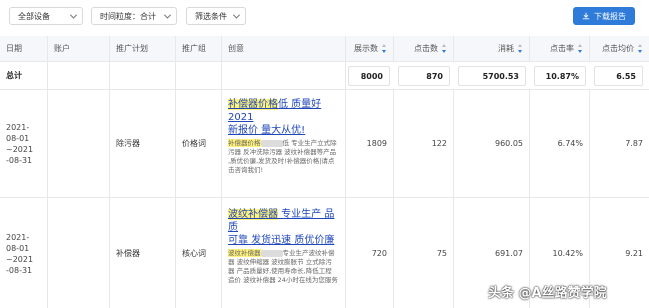 This screenshot has width=649, height=308. Describe the element at coordinates (79, 48) in the screenshot. I see `header-account: 账户` at that location.